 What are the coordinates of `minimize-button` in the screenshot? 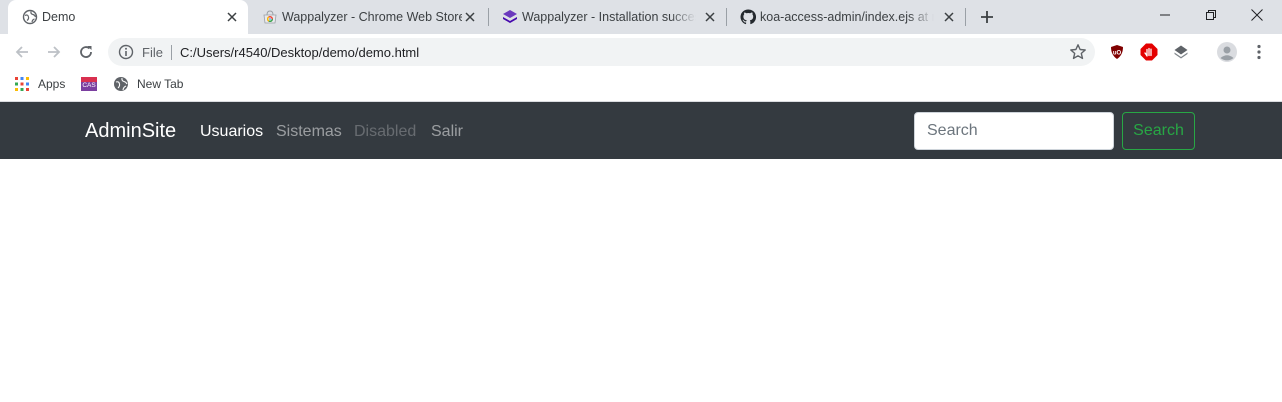 It's located at (1165, 15).